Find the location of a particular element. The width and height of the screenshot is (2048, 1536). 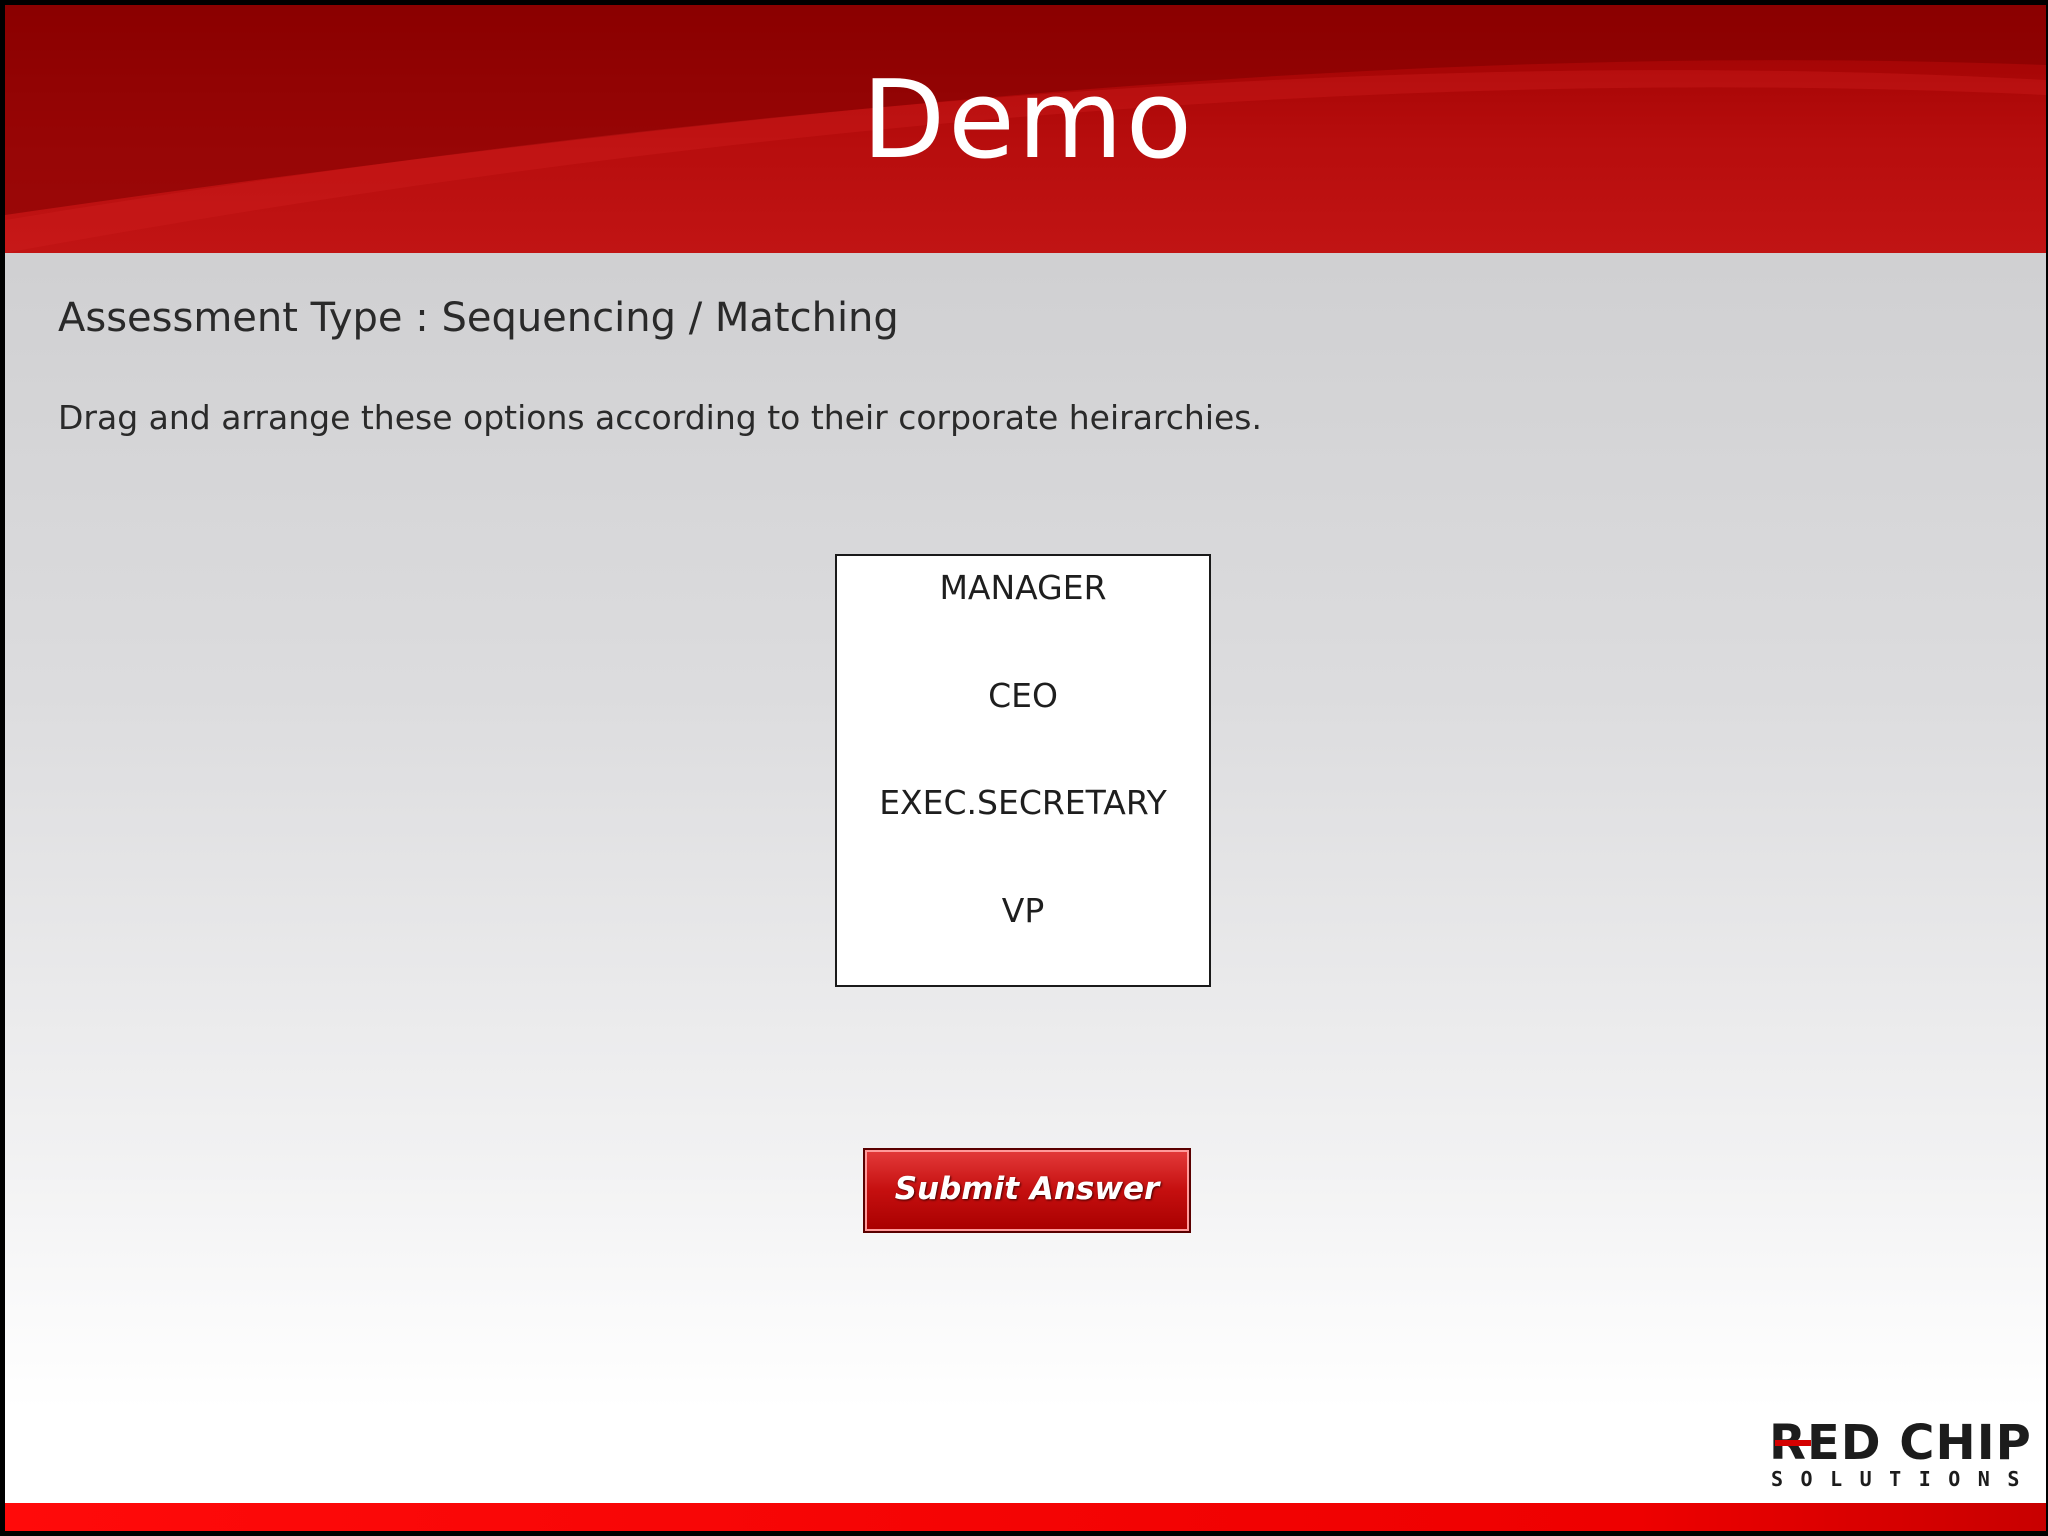

submit-answer-button: Submit Answer is located at coordinates (1027, 1190).